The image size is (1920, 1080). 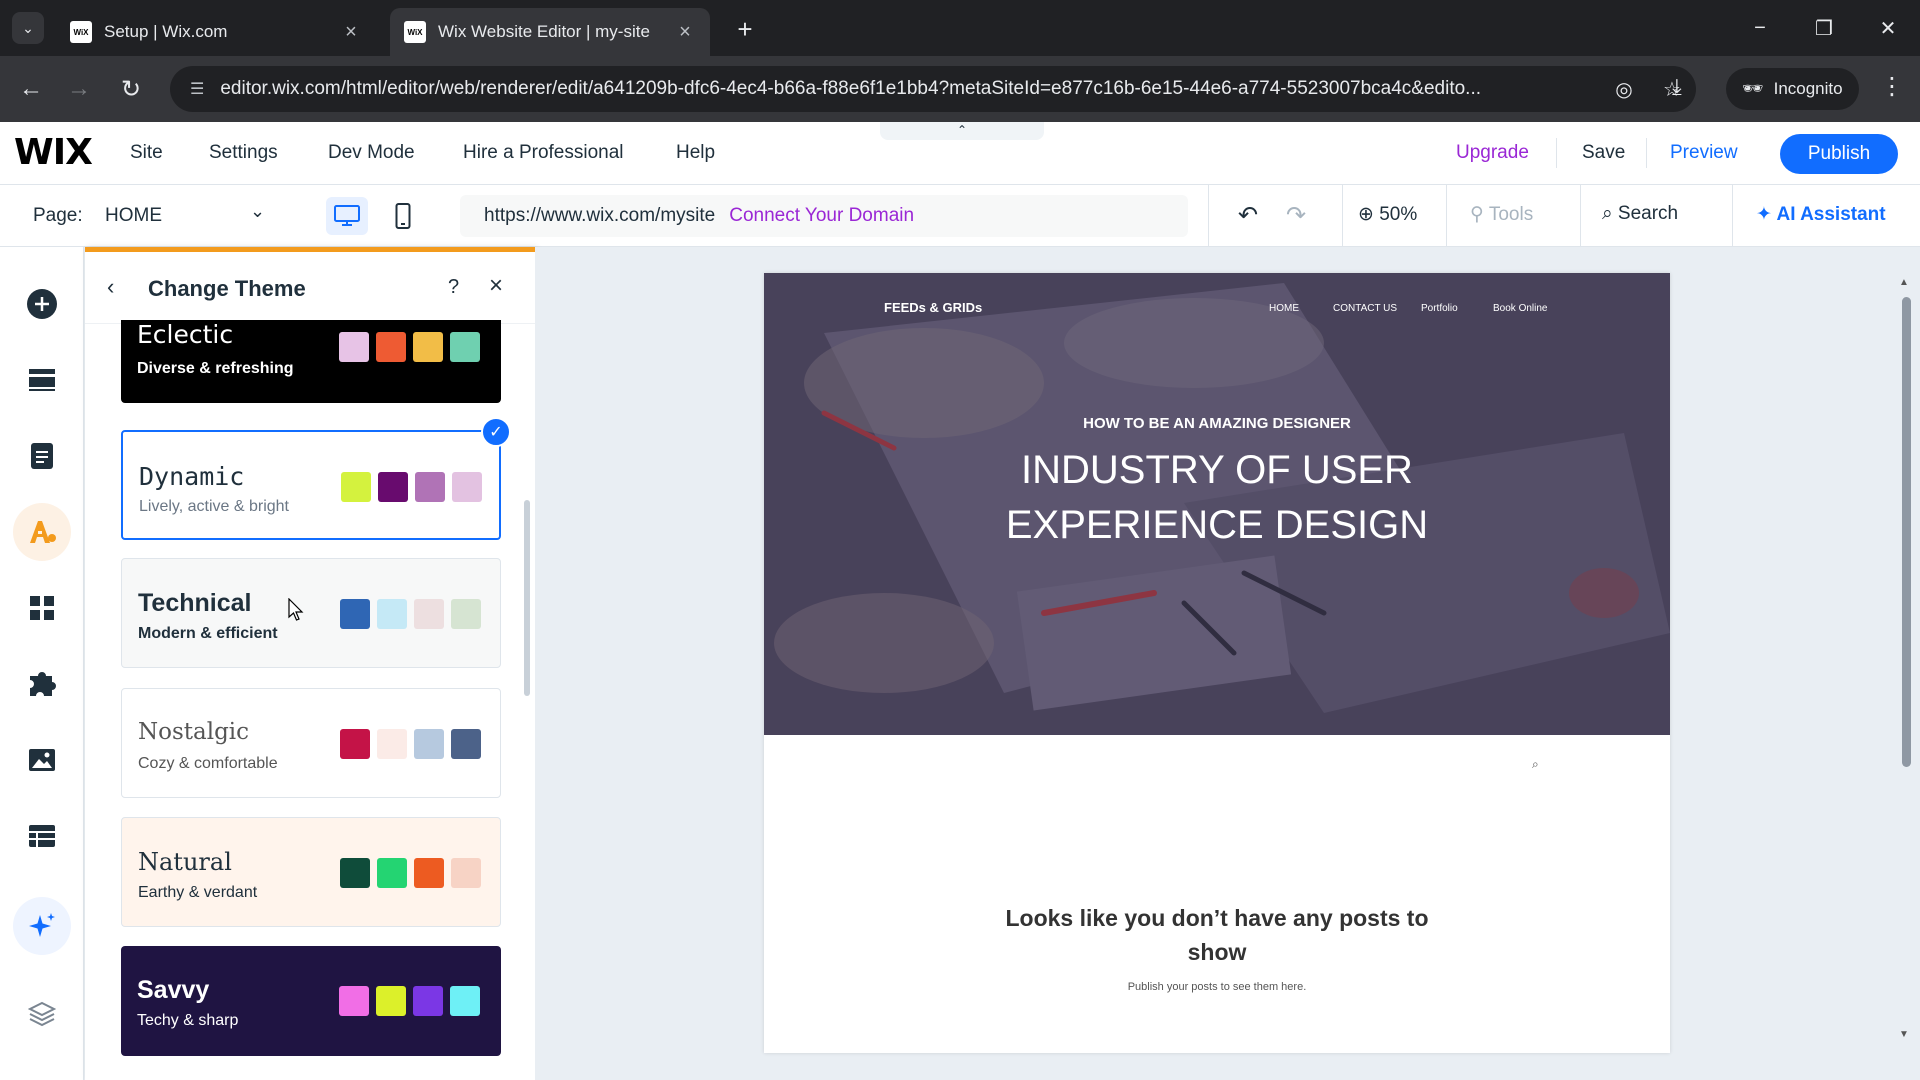 I want to click on connect-domain-link: Connect Your Domain, so click(x=821, y=216).